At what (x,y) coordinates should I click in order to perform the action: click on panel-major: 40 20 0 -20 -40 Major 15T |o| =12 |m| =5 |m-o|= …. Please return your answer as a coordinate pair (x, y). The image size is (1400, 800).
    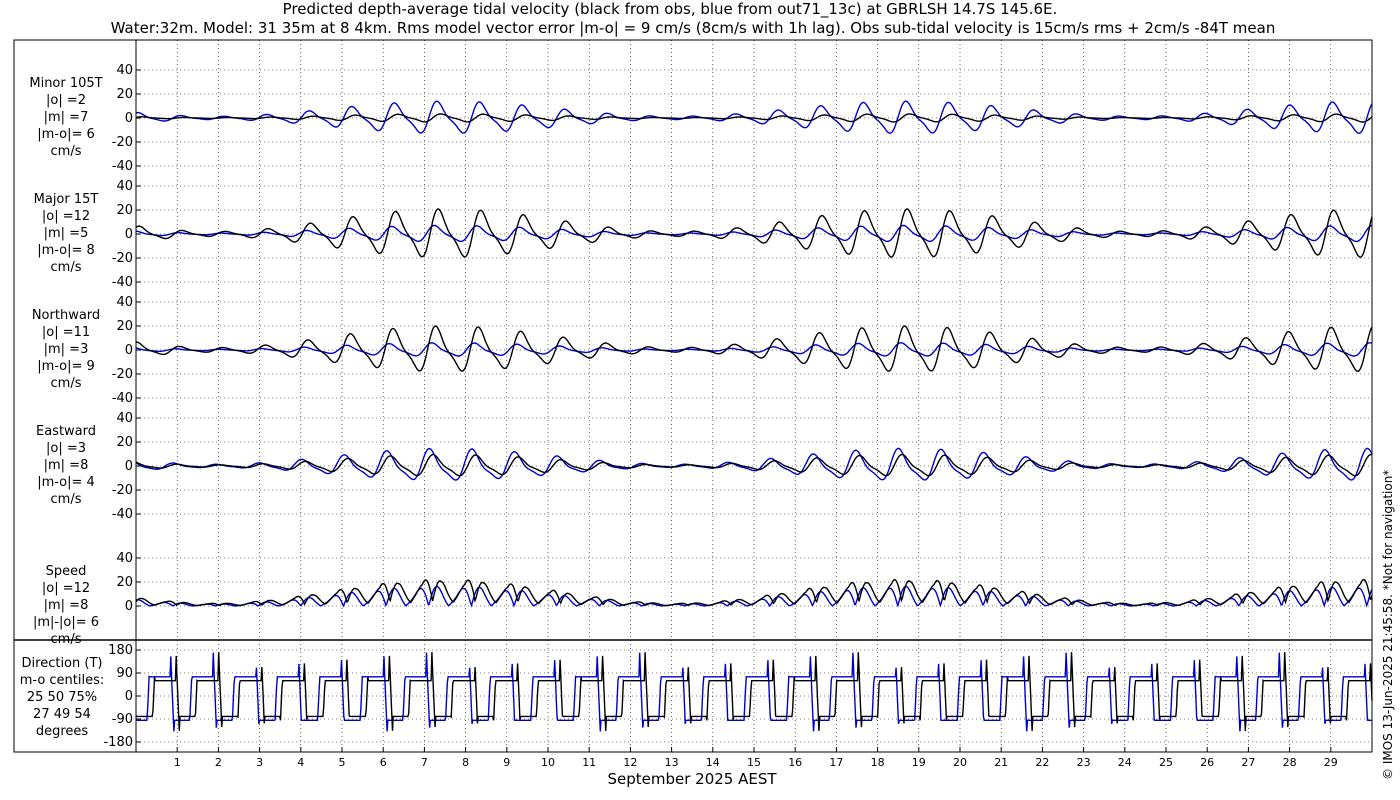
    Looking at the image, I should click on (703, 234).